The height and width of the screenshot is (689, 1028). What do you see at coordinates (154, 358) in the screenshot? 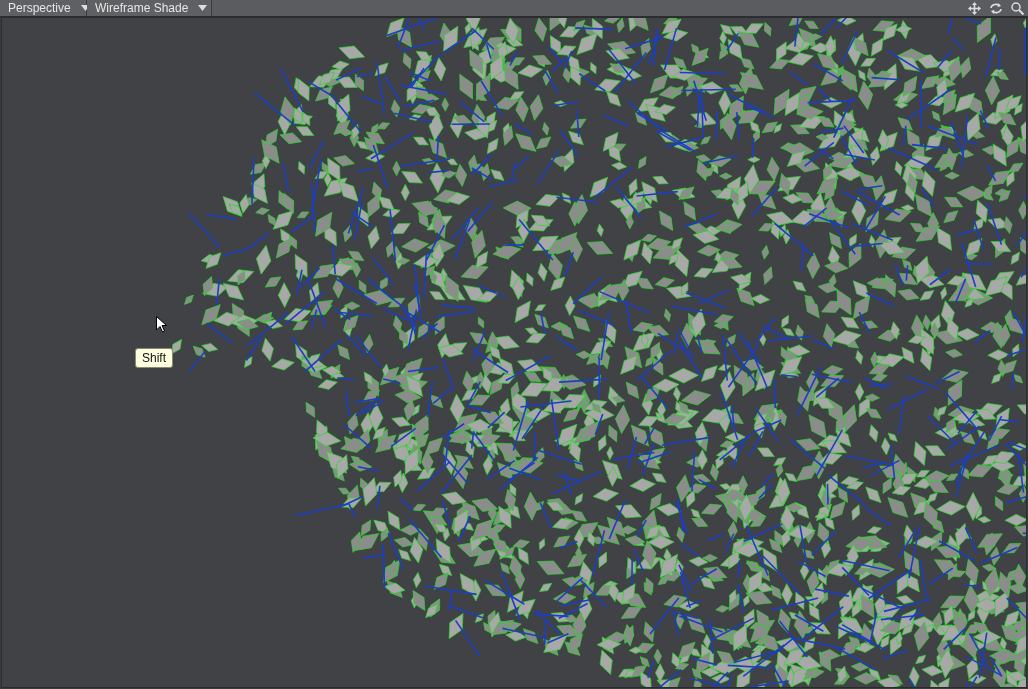
I see `tooltip: Shift` at bounding box center [154, 358].